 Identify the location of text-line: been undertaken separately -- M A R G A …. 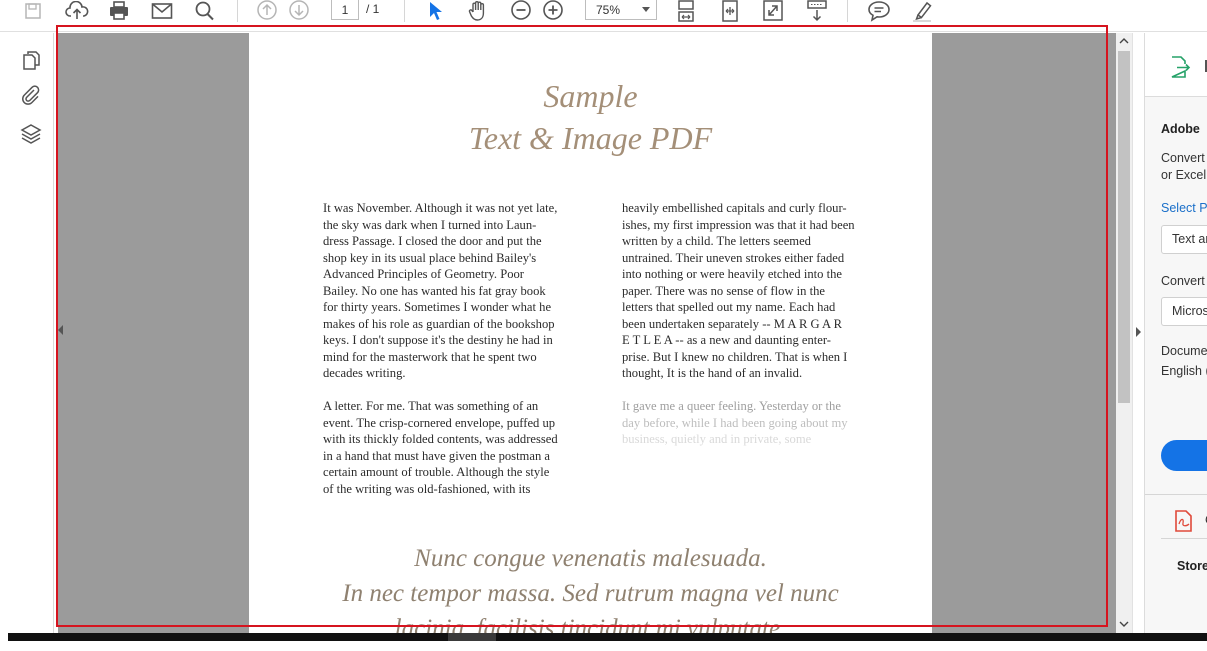
(732, 323).